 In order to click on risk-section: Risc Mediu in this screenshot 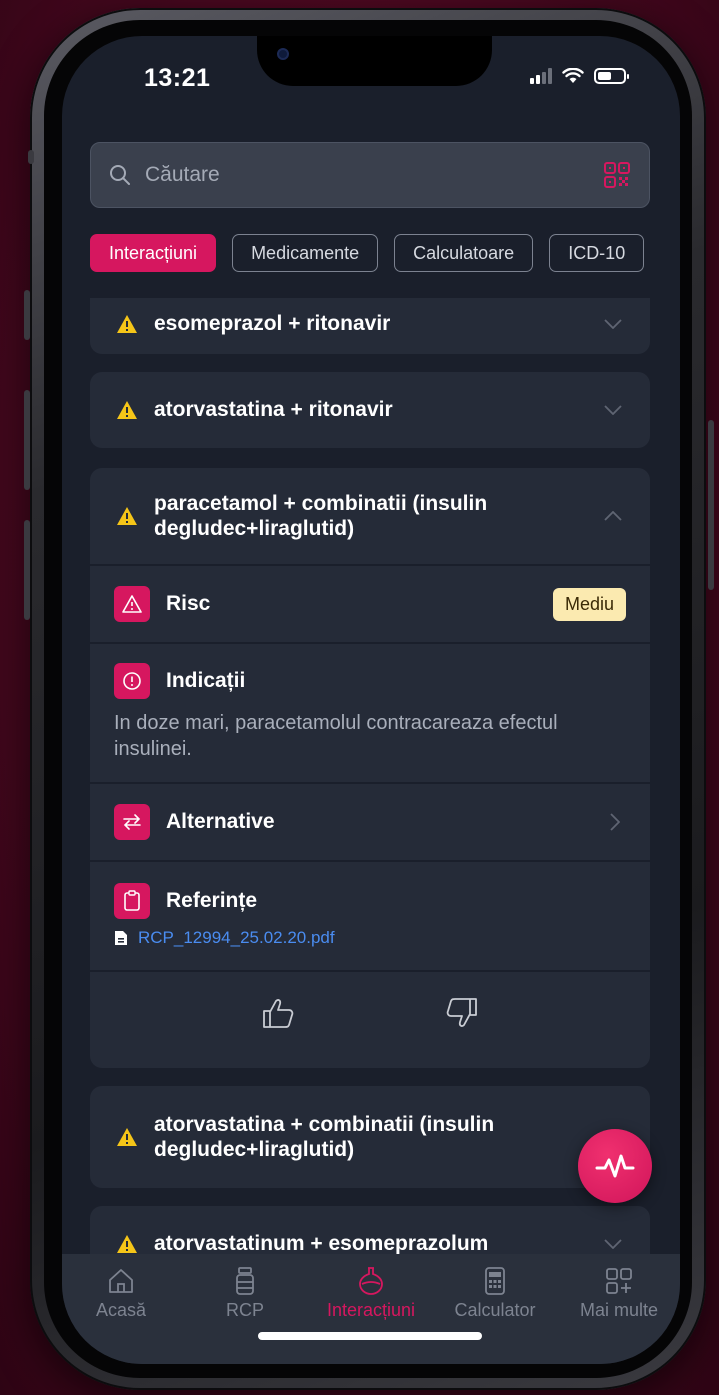, I will do `click(370, 603)`.